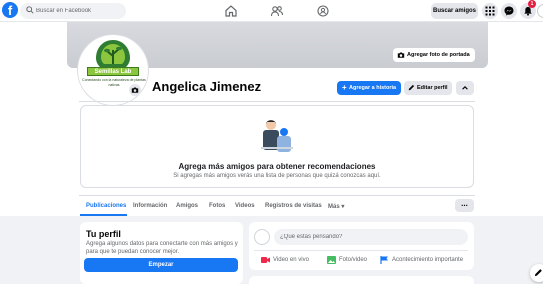 The image size is (543, 284). I want to click on profile-options-button, so click(465, 88).